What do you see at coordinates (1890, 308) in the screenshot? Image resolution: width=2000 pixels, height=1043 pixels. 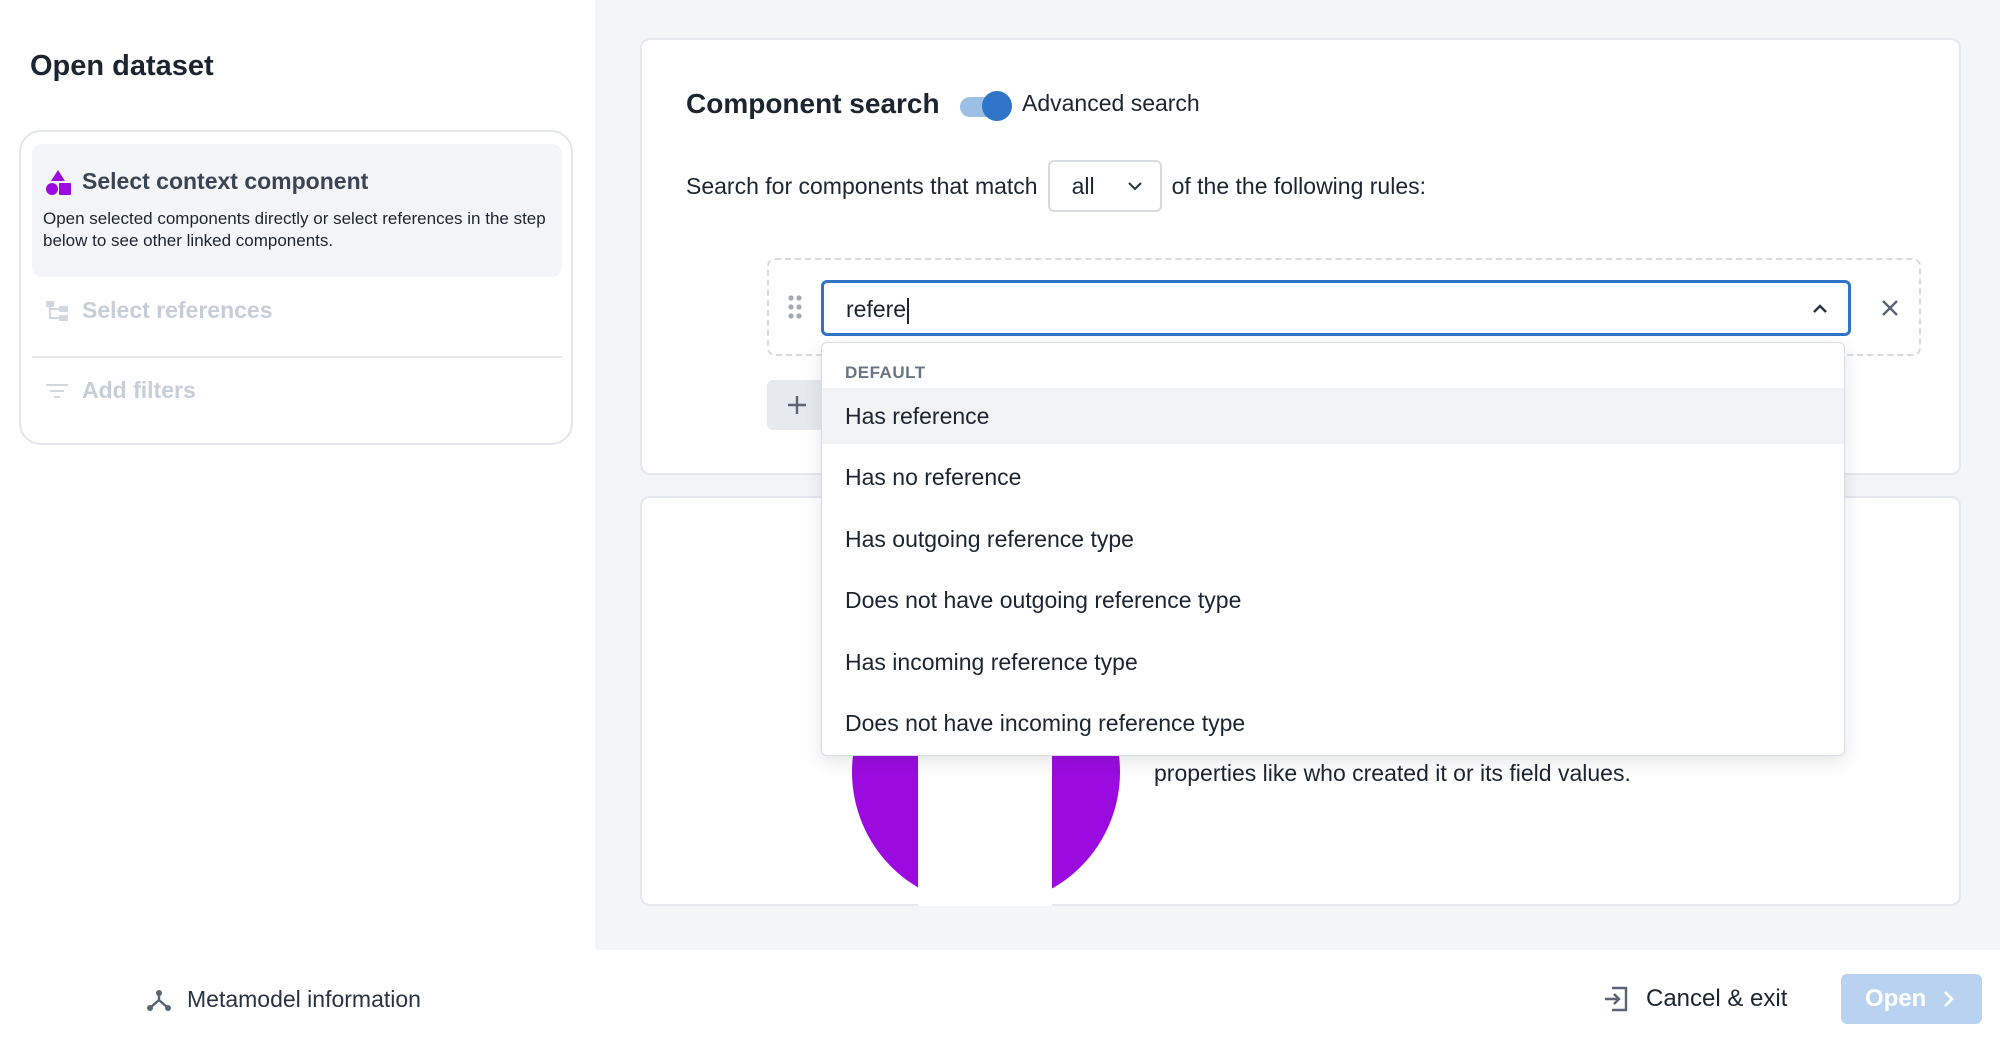 I see `close-icon` at bounding box center [1890, 308].